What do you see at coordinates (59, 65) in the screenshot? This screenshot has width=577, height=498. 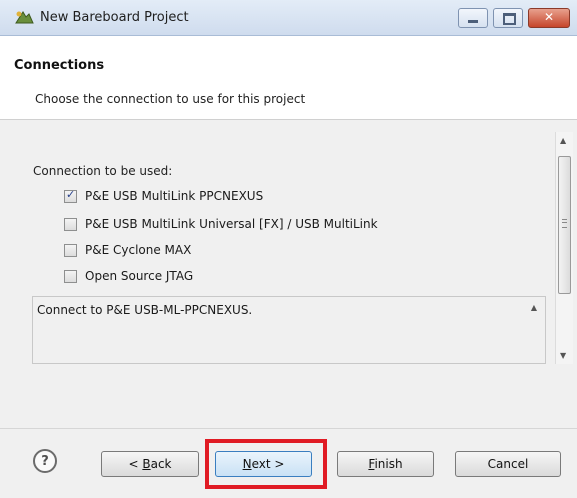 I see `page-title: Connections` at bounding box center [59, 65].